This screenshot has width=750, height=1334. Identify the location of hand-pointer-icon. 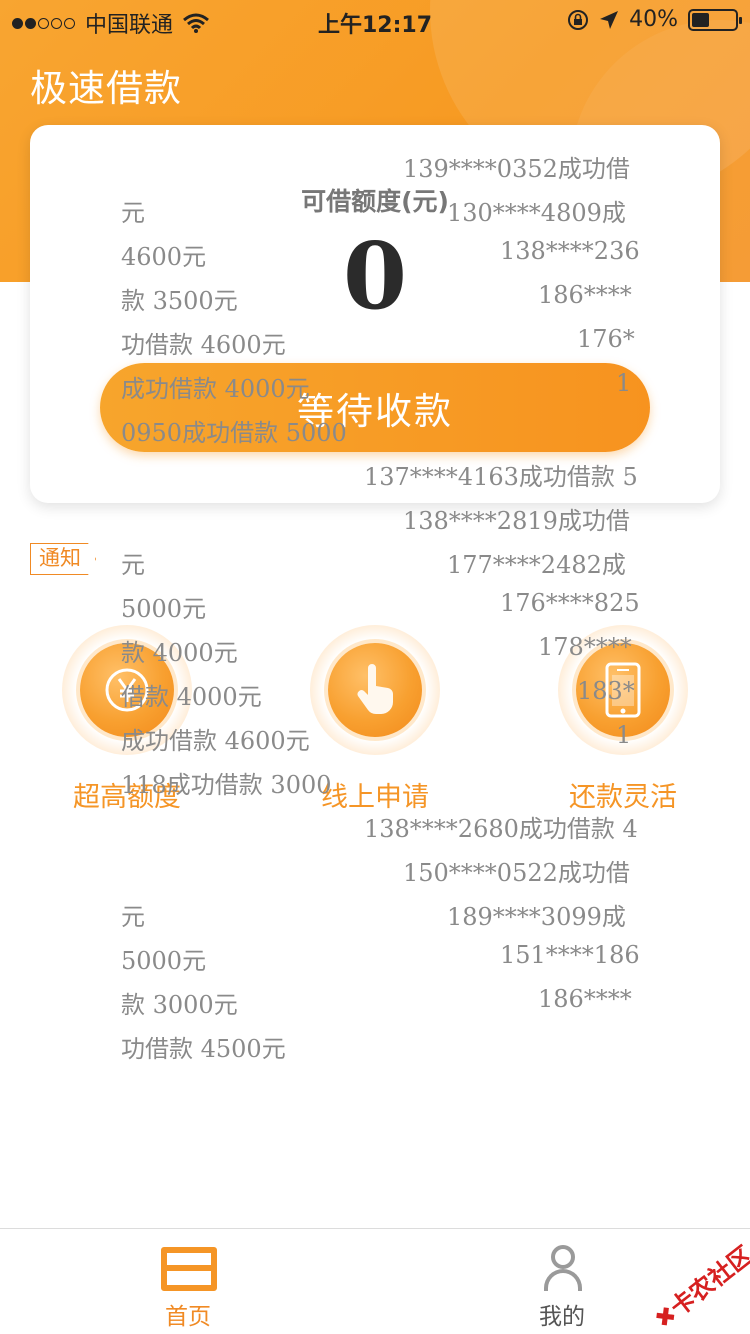
(375, 690).